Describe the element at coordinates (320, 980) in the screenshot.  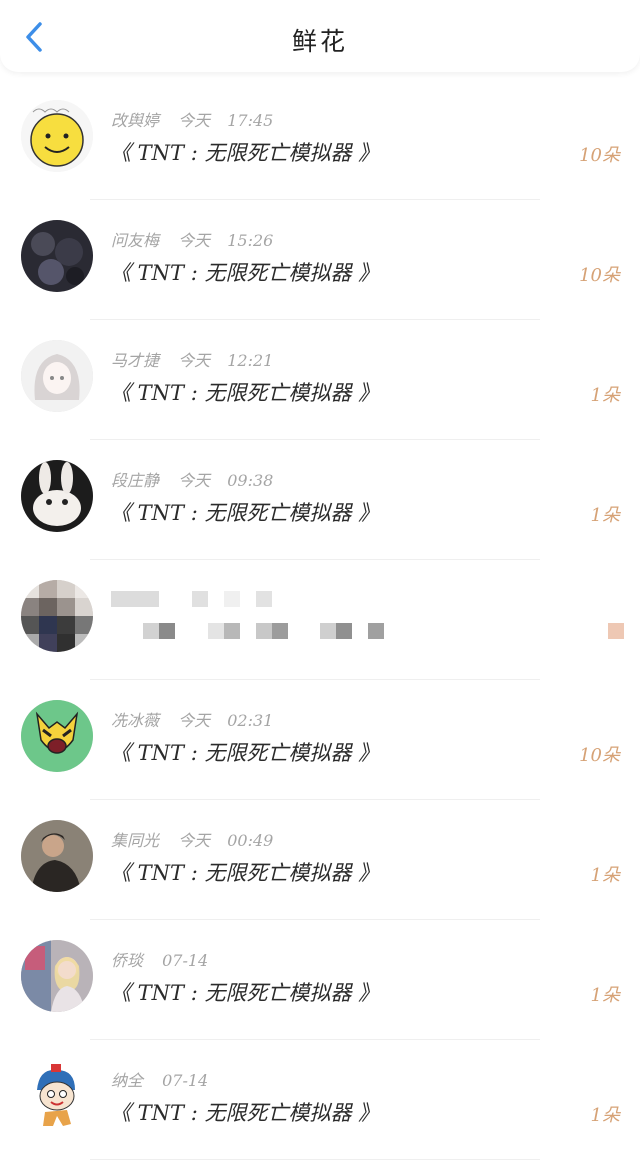
I see `list-item: 侨琰 07-14 《 TNT : 无限死亡模拟器 》 1朵` at that location.